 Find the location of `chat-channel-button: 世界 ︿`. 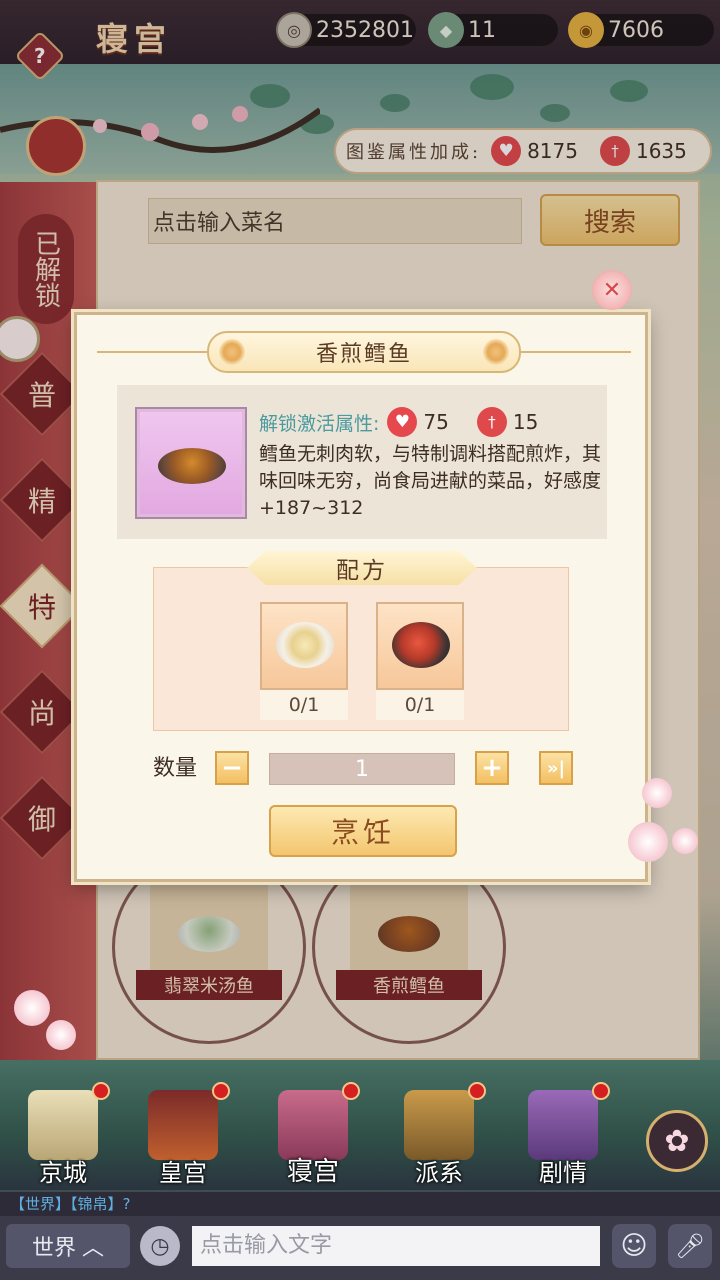

chat-channel-button: 世界 ︿ is located at coordinates (68, 1246).